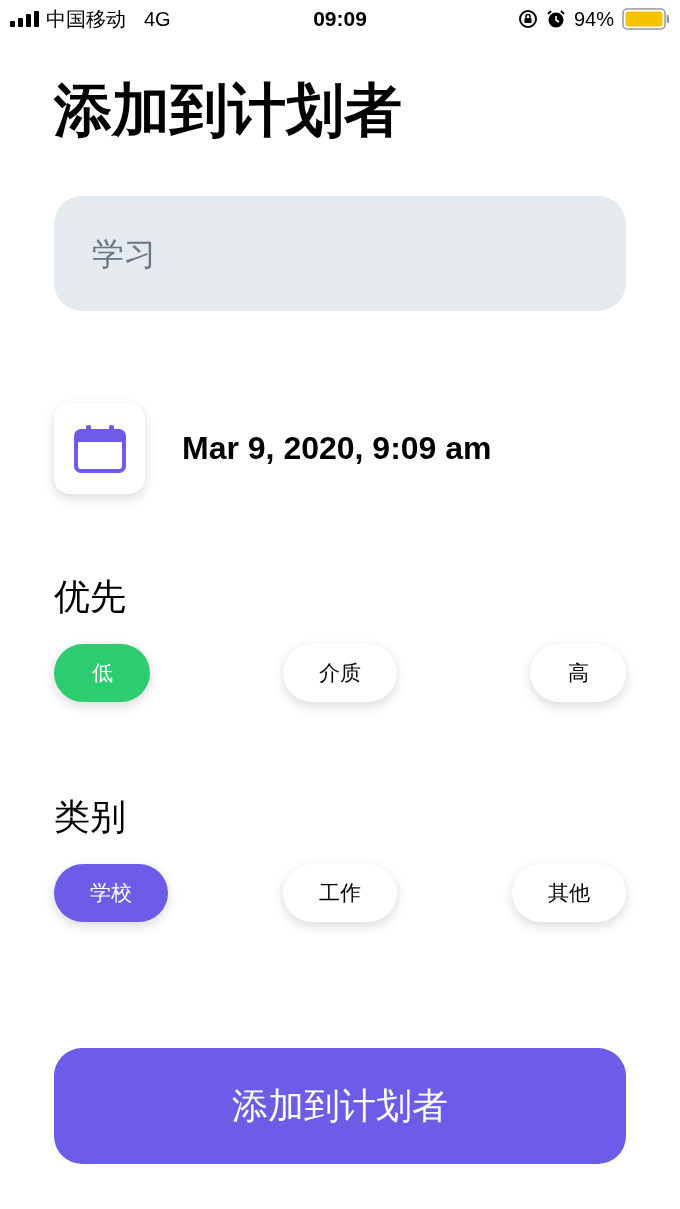 The height and width of the screenshot is (1209, 680). Describe the element at coordinates (527, 19) in the screenshot. I see `rotation-lock-icon` at that location.